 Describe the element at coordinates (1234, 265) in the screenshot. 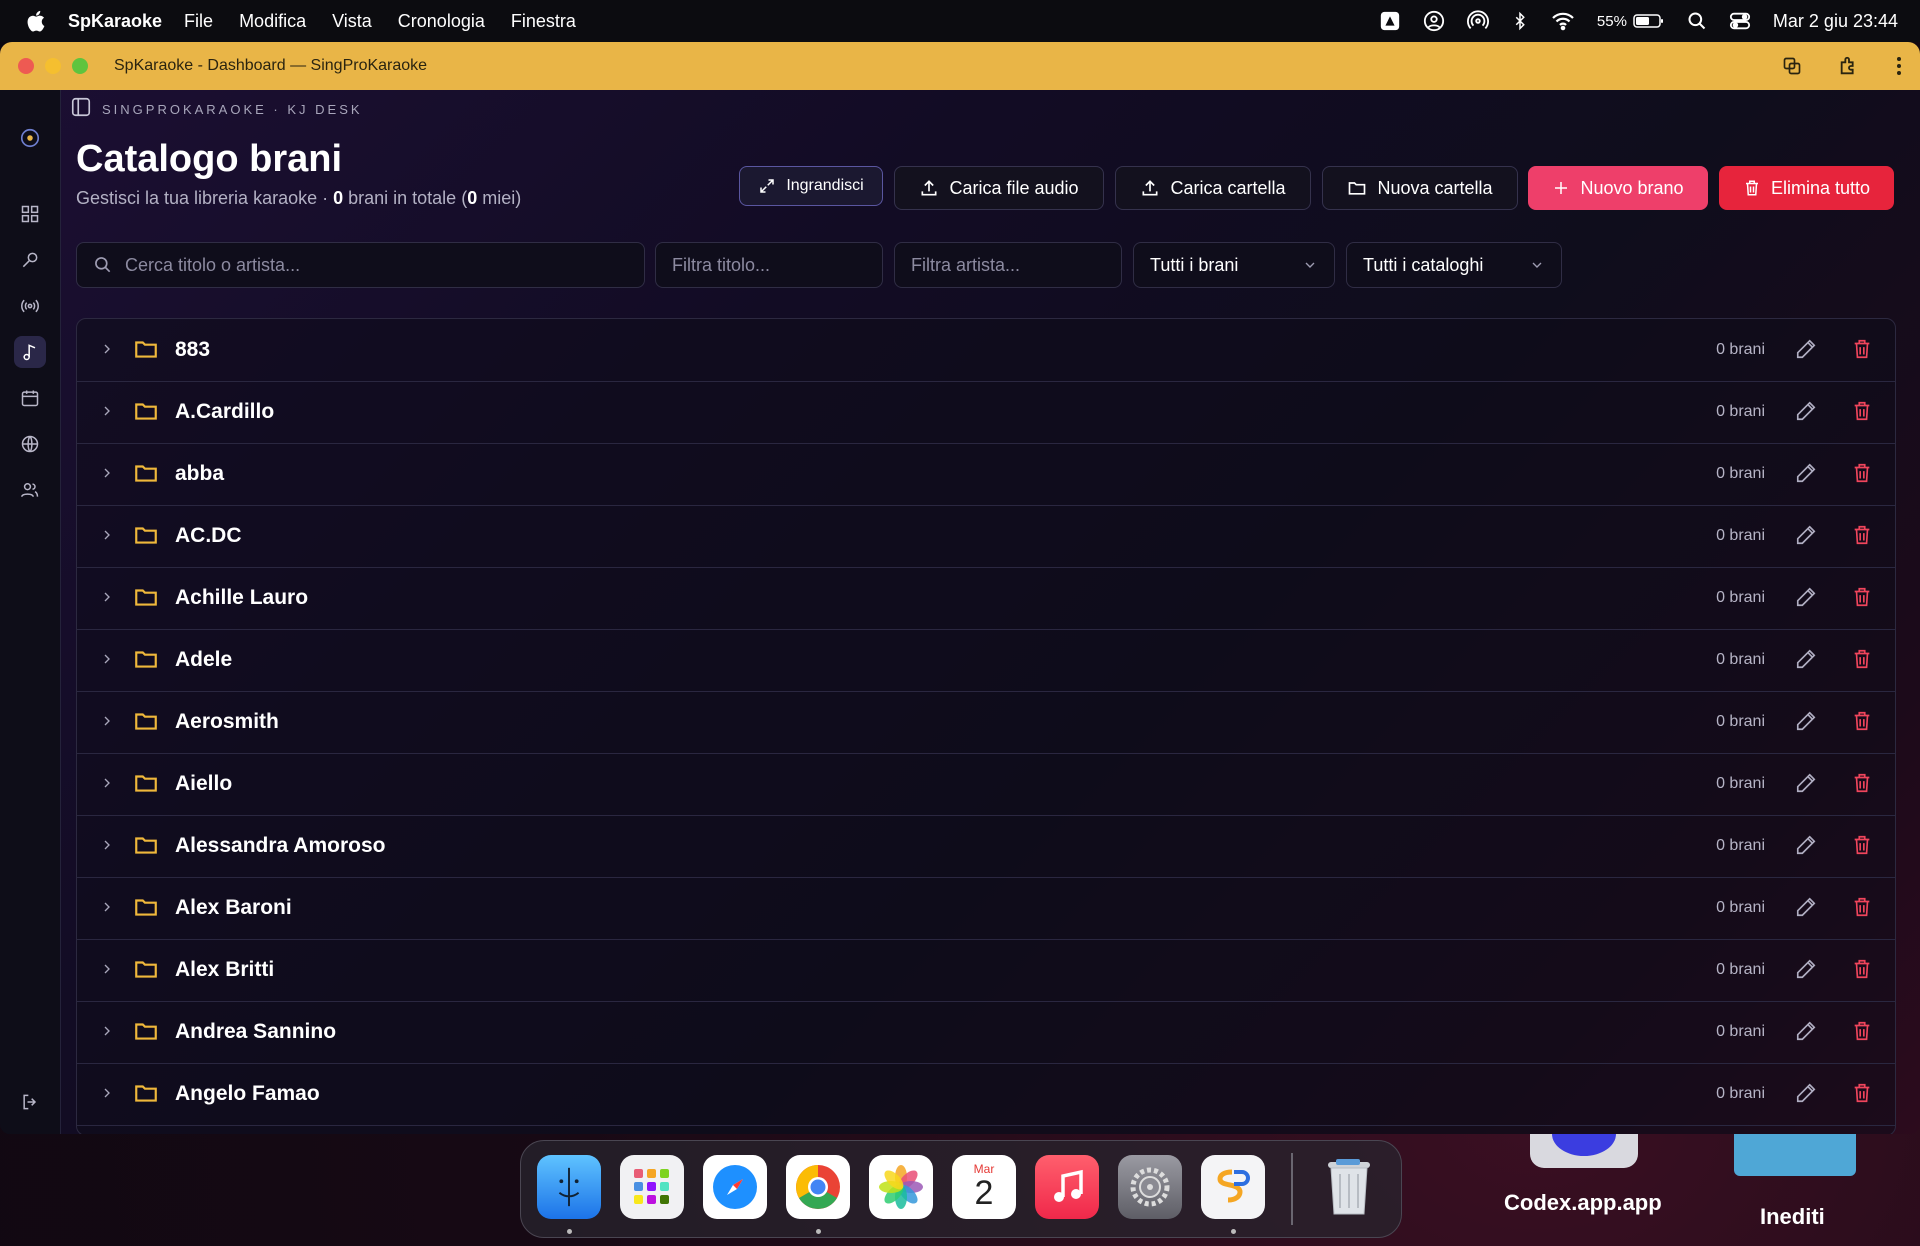

I see `songs-filter-select: Tutti i brani` at that location.